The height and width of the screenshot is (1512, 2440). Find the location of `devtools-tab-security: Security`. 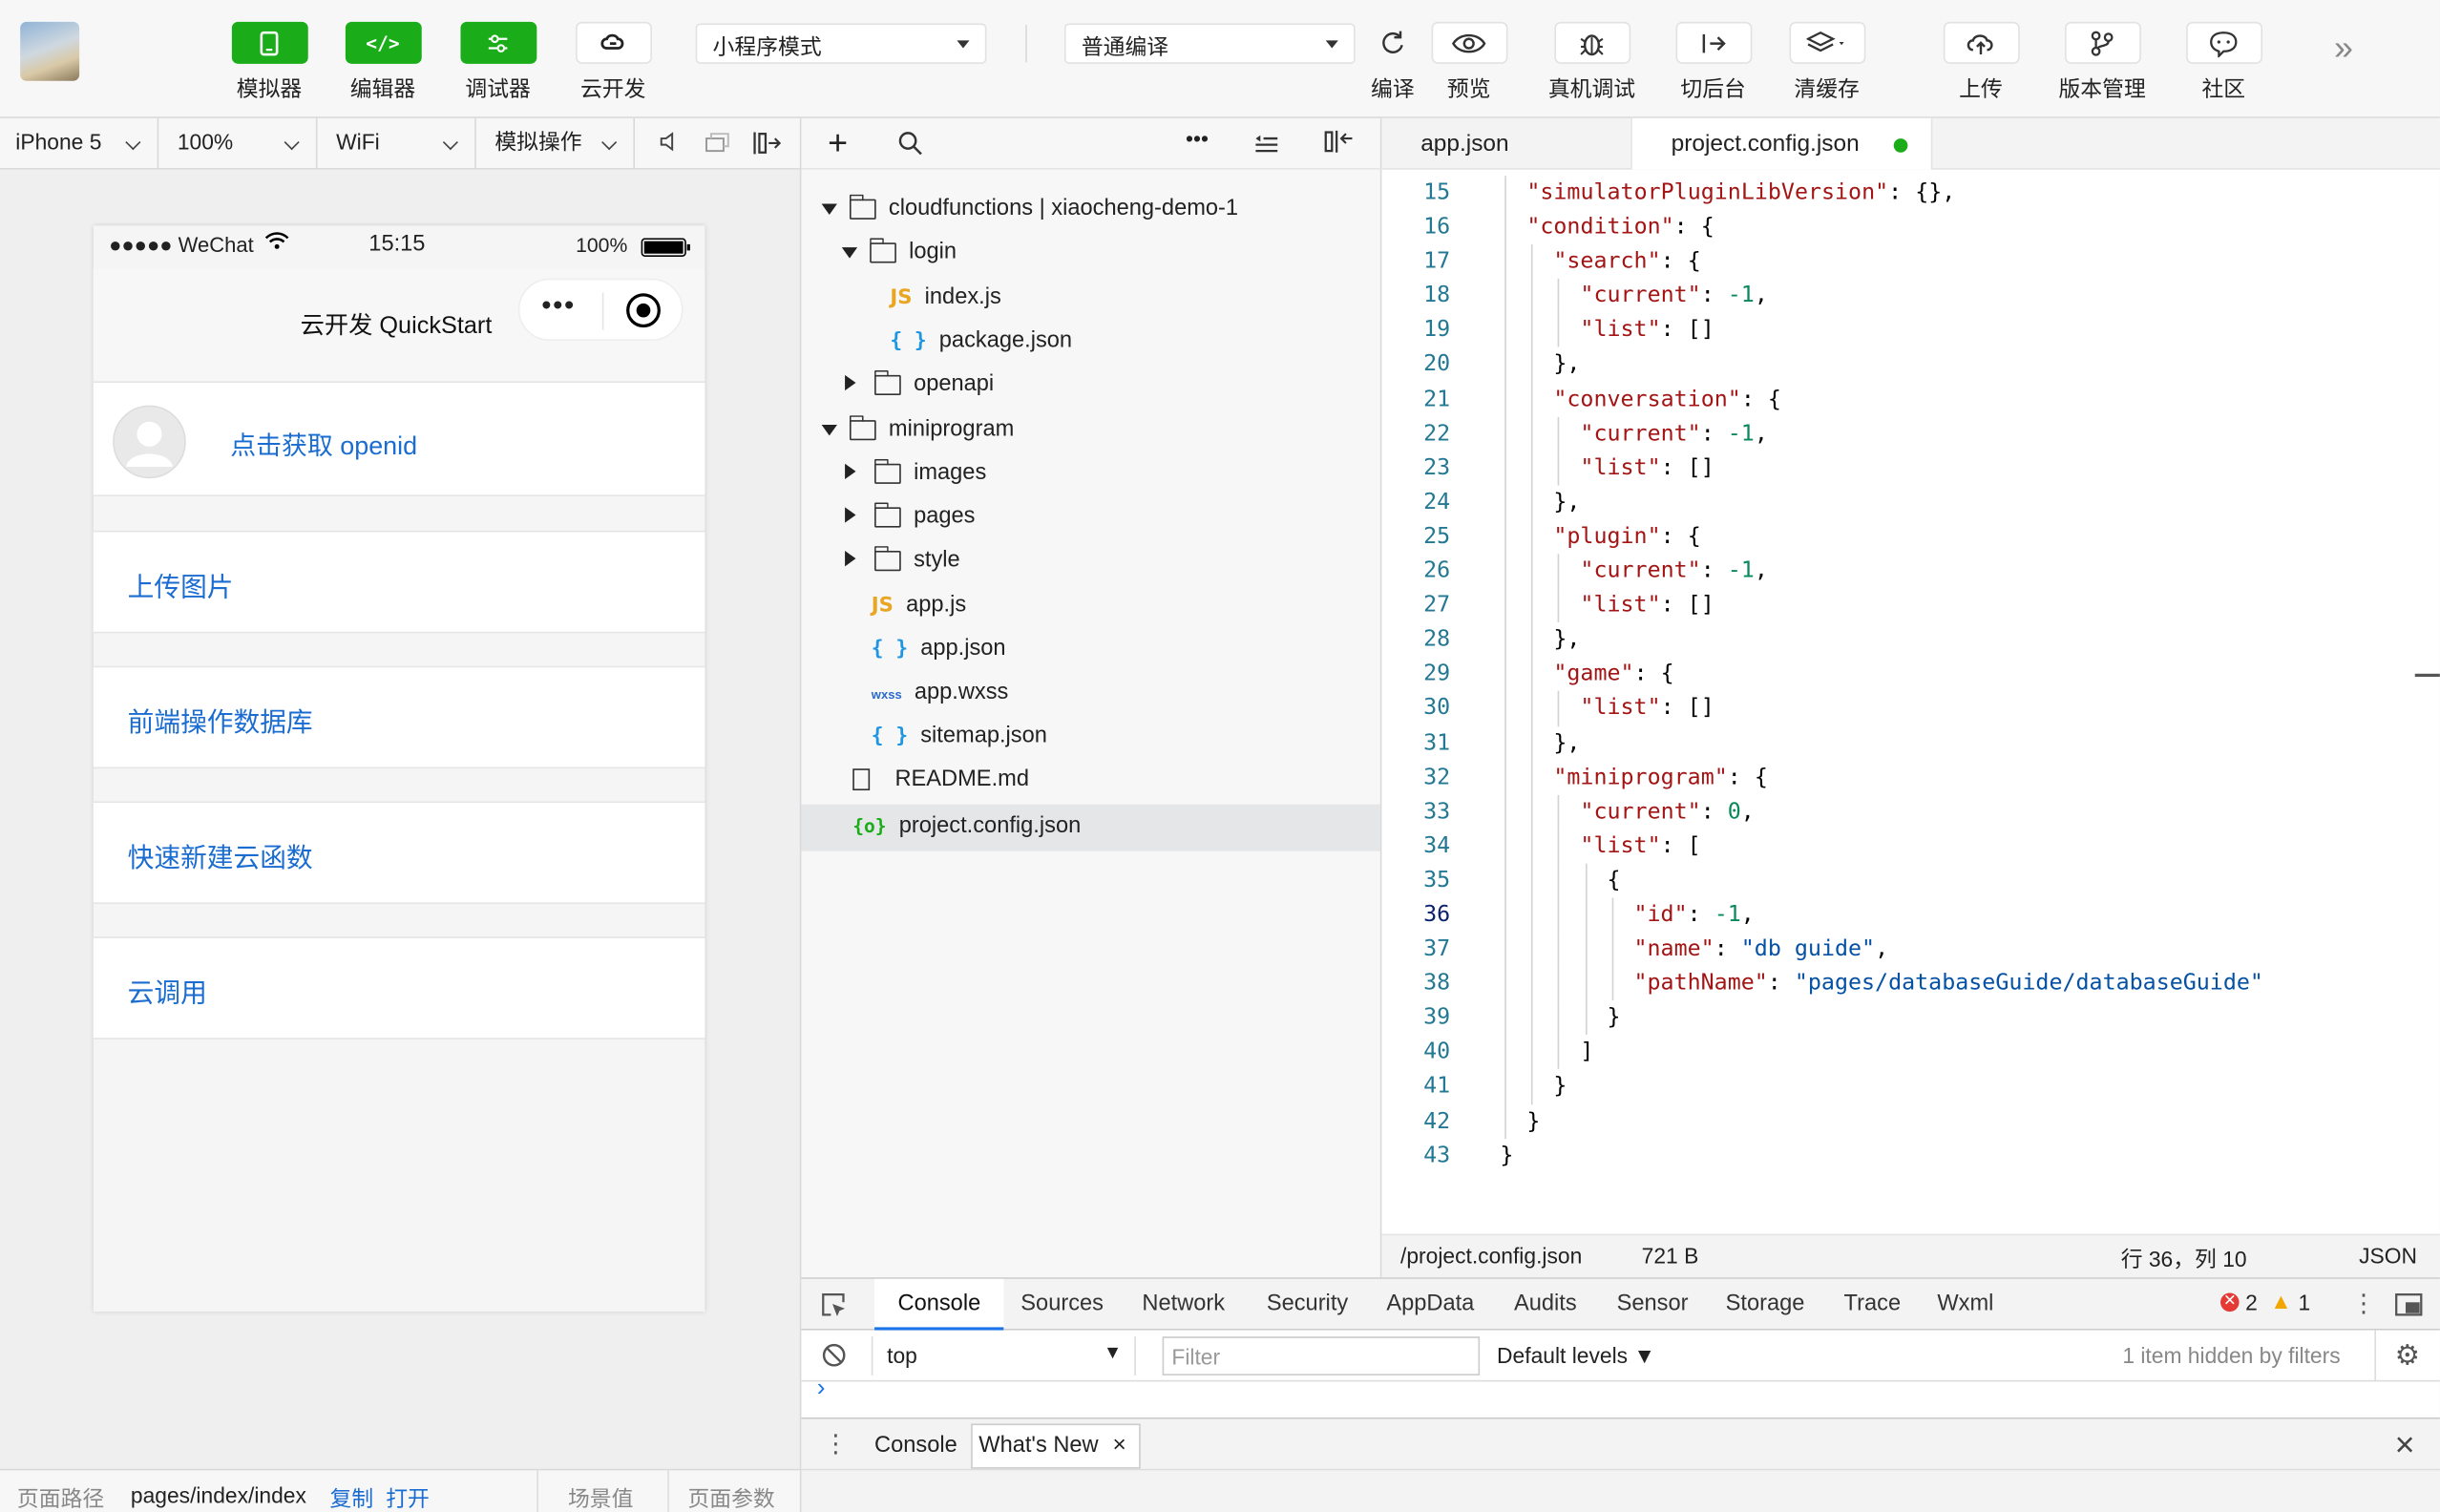

devtools-tab-security: Security is located at coordinates (1308, 1304).